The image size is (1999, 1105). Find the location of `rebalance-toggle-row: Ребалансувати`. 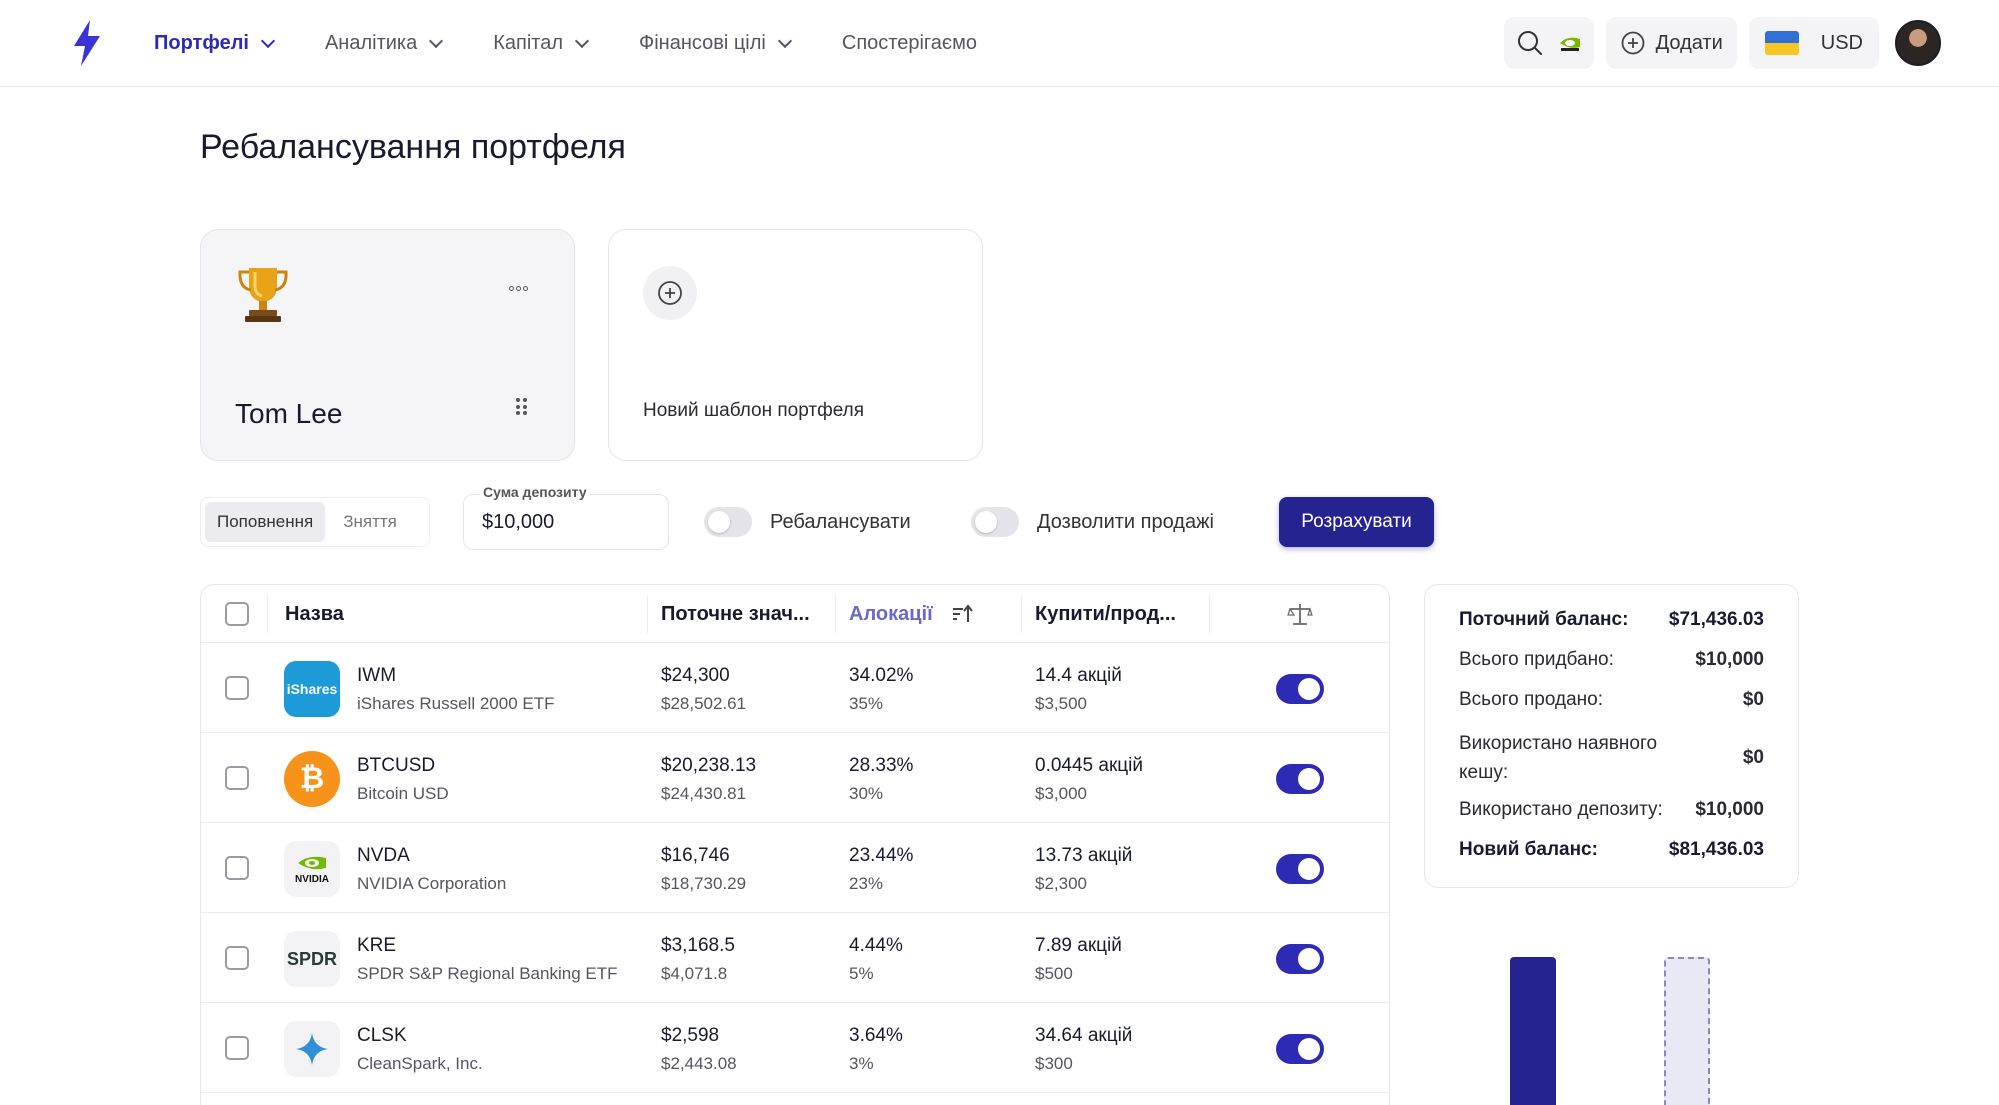

rebalance-toggle-row: Ребалансувати is located at coordinates (807, 522).